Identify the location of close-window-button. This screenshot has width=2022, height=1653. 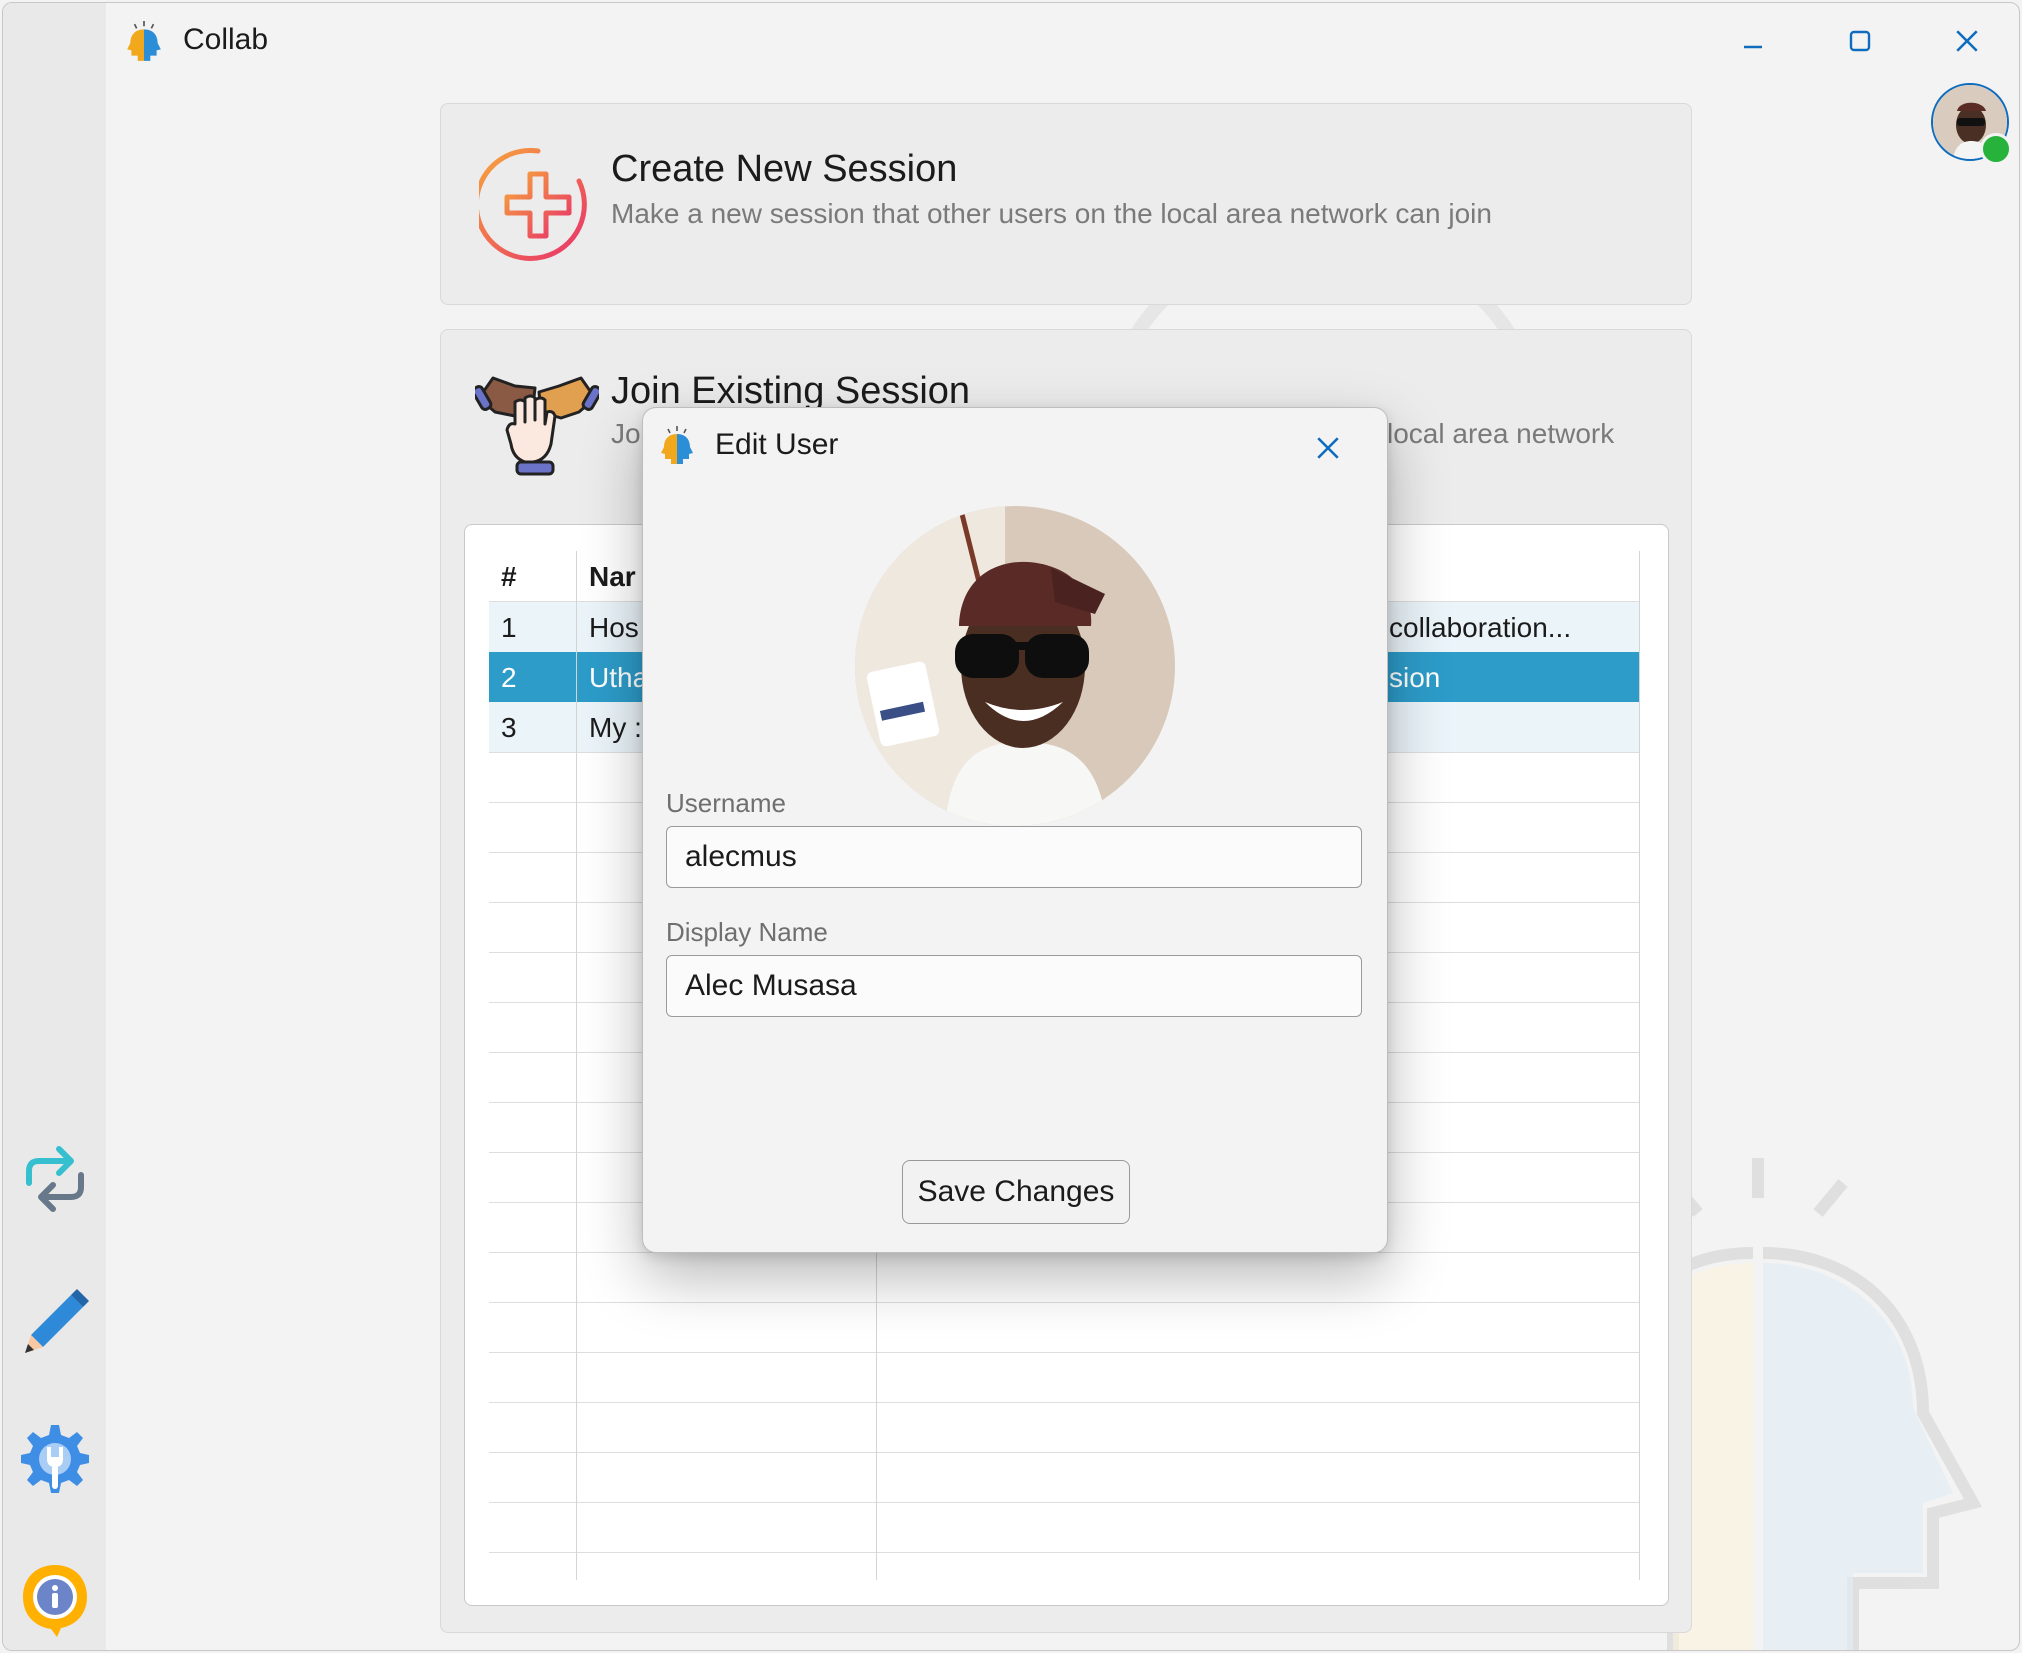
(1967, 41).